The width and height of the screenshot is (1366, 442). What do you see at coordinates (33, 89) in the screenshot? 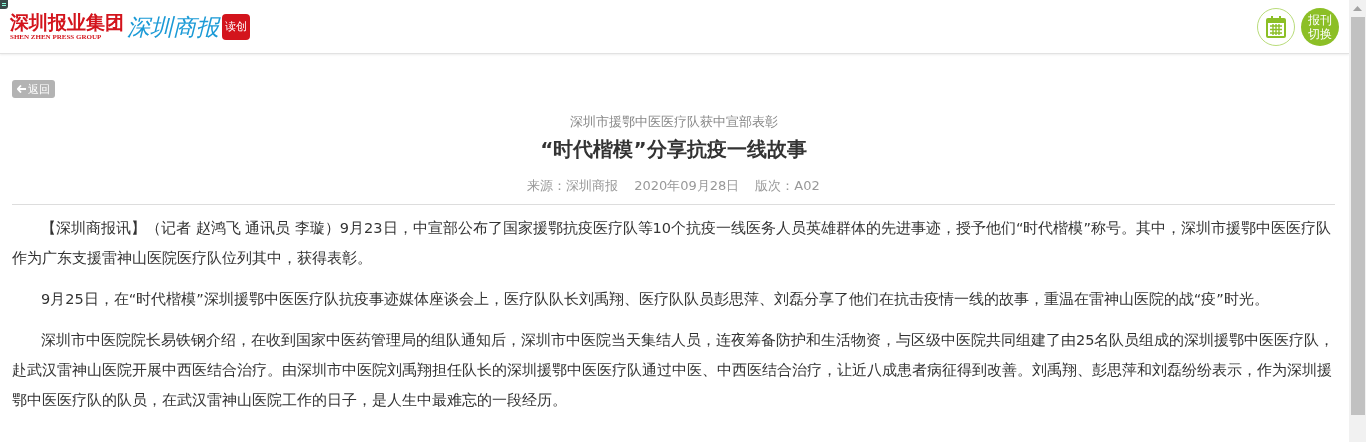
I see `back-button: 返回` at bounding box center [33, 89].